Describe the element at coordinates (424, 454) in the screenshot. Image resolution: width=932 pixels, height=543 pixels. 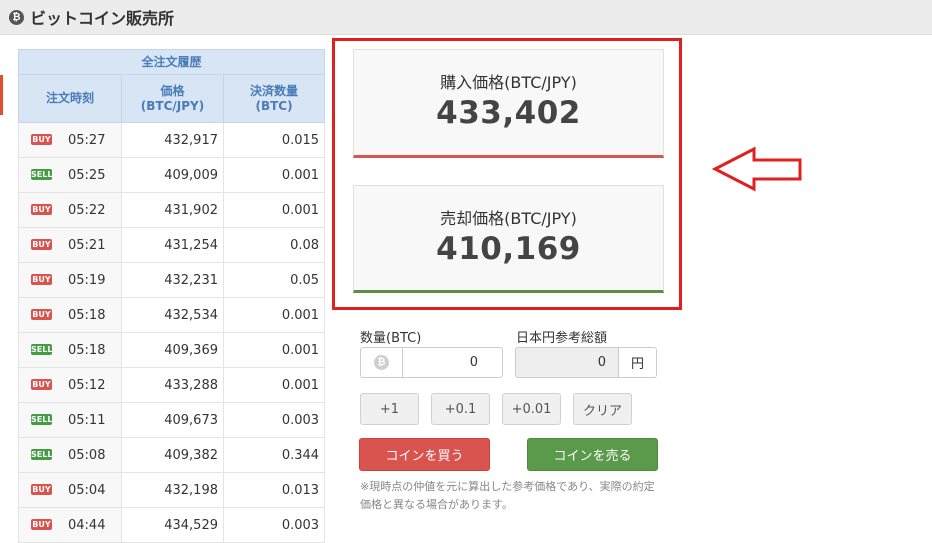
I see `buy-coin-button: コインを買う` at that location.